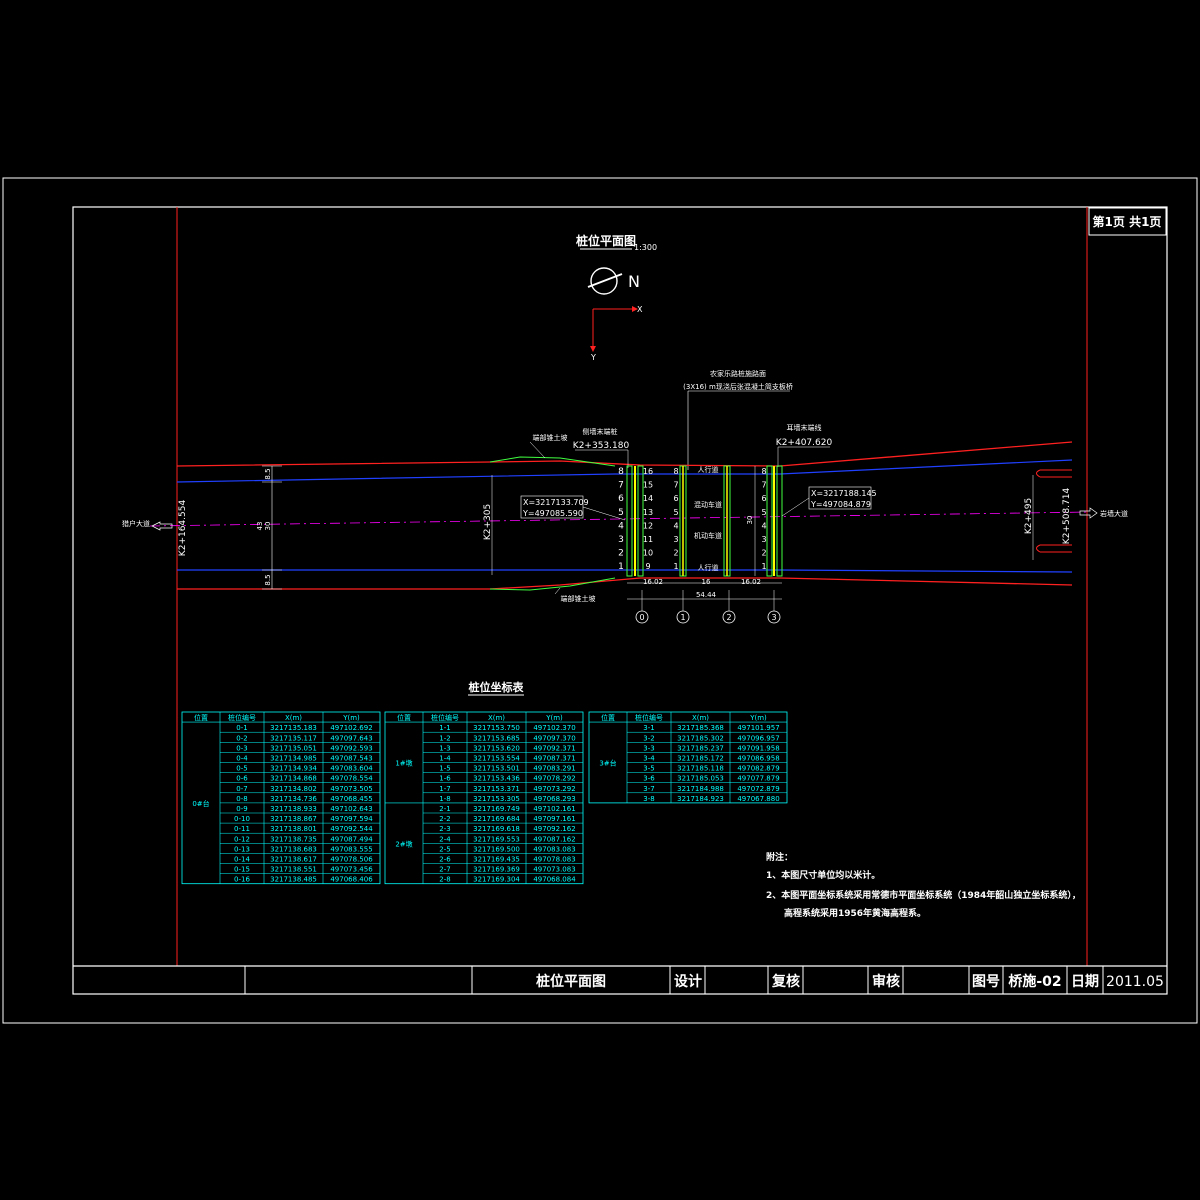 This screenshot has height=1200, width=1200. I want to click on road-edge-bottom, so click(625, 583).